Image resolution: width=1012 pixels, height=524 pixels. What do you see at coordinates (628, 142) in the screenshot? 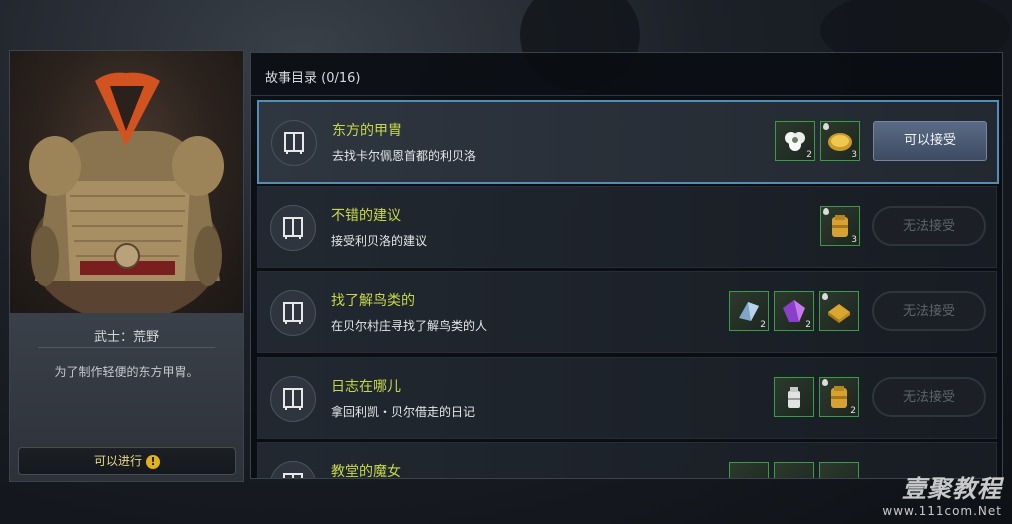
I see `quest-row: 东方的甲胄 去找卡尔佩恩首都的利贝洛 2 3 可以接受` at bounding box center [628, 142].